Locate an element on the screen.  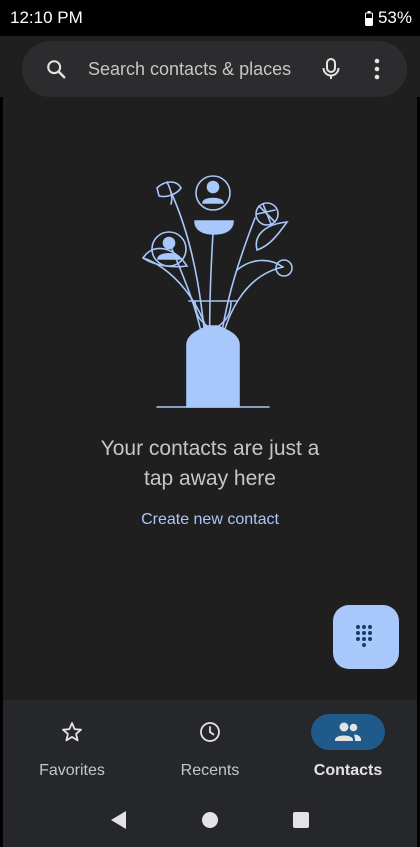
empty-message-line1: Your contacts are just a is located at coordinates (210, 448).